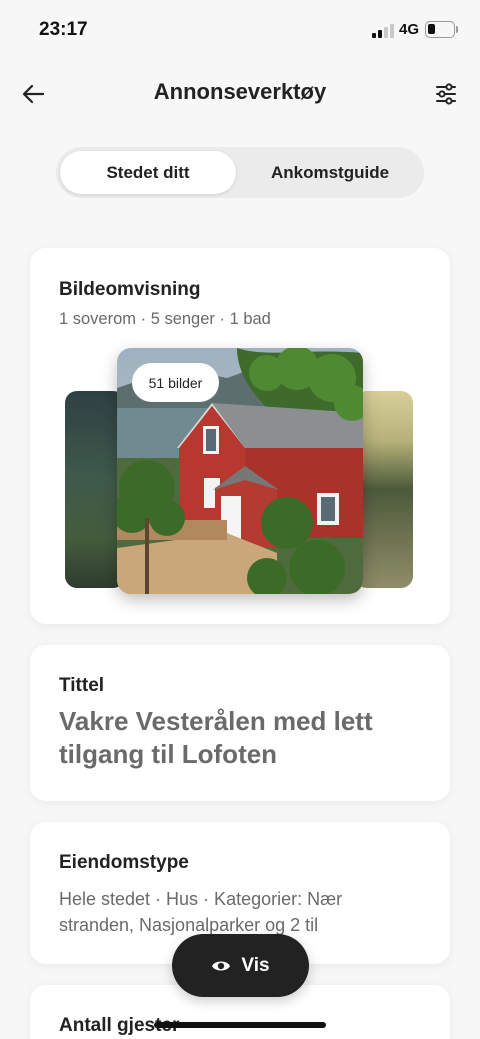  What do you see at coordinates (124, 862) in the screenshot?
I see `property-type-heading: Eiendomstype` at bounding box center [124, 862].